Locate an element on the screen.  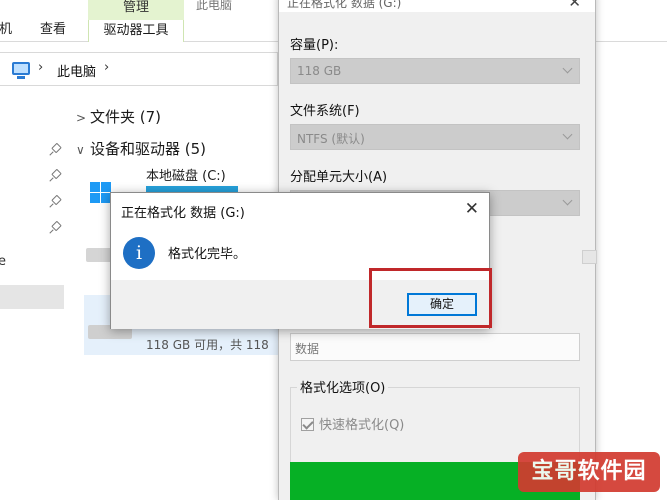
quick-format-label: 快速格式化(Q) is located at coordinates (362, 425).